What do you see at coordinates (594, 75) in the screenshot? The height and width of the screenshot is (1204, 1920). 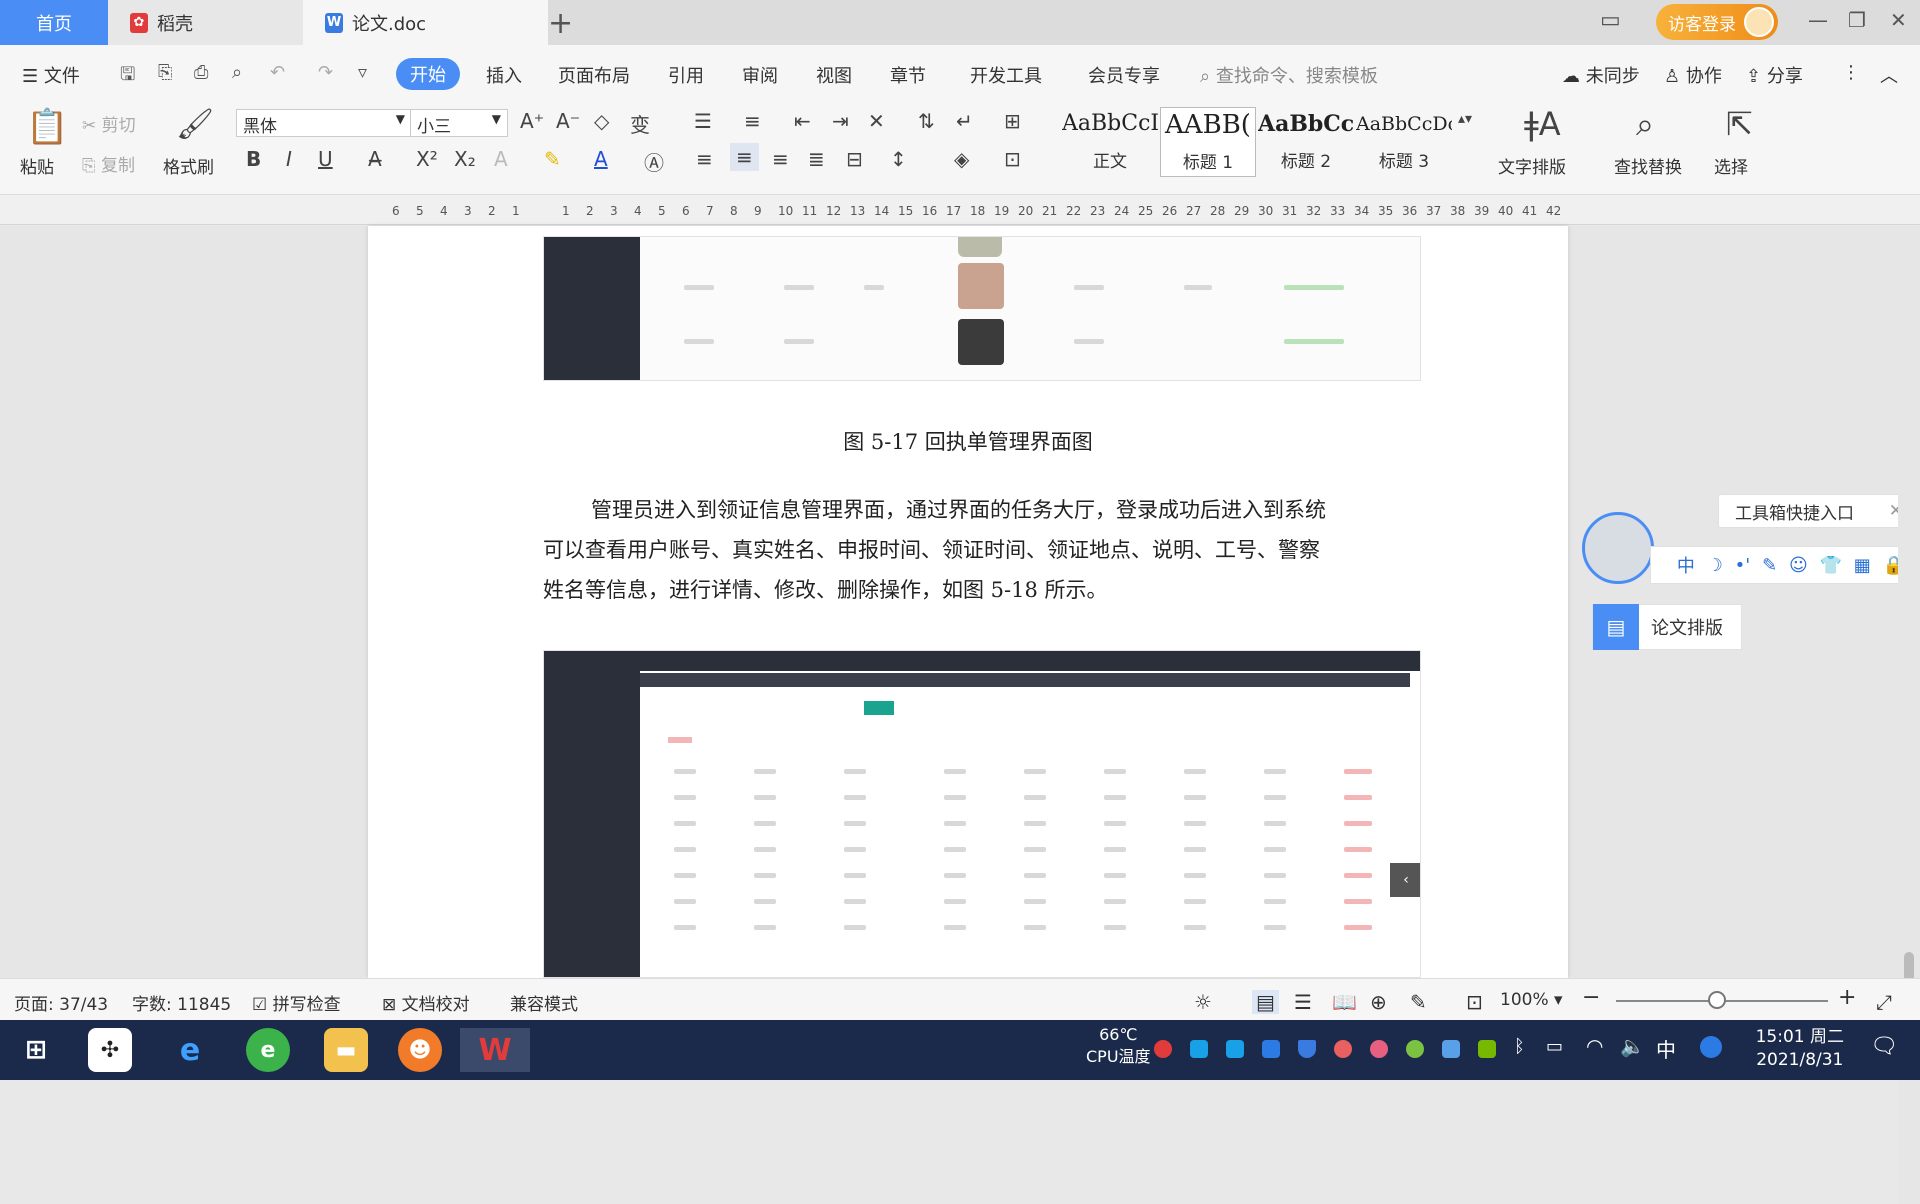 I see `menu-page-layout: 页面布局` at bounding box center [594, 75].